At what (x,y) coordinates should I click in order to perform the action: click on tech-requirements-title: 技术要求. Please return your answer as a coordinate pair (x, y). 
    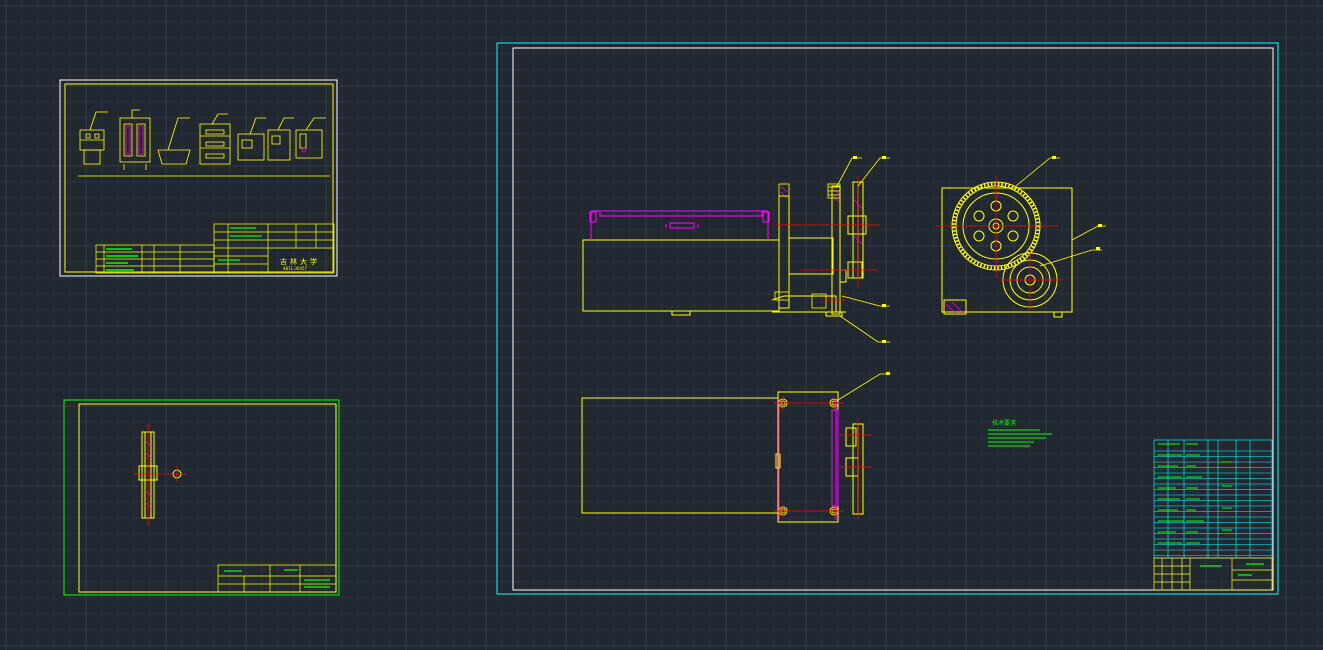
    Looking at the image, I should click on (1004, 423).